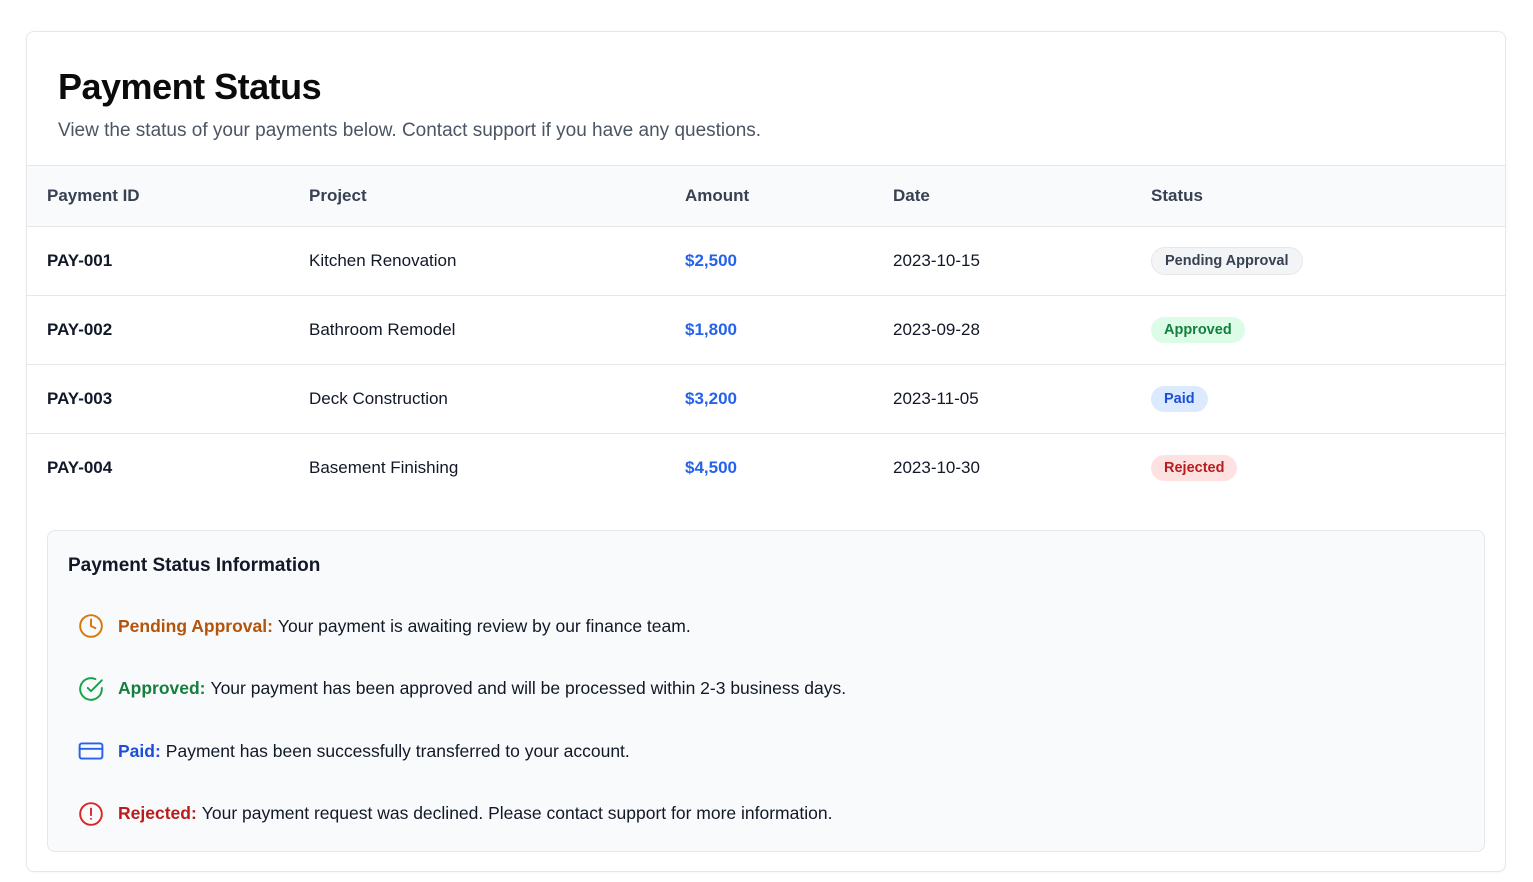  I want to click on column-header-payment-id: Payment ID, so click(168, 196).